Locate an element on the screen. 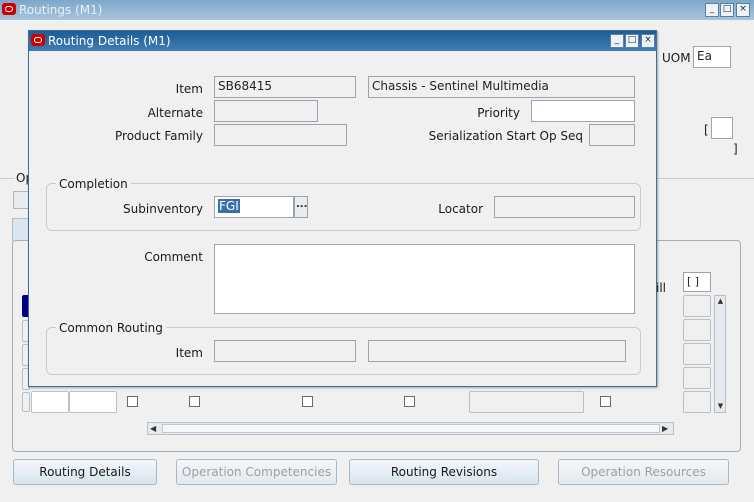 The width and height of the screenshot is (754, 502). subinventory-field: FGI is located at coordinates (254, 207).